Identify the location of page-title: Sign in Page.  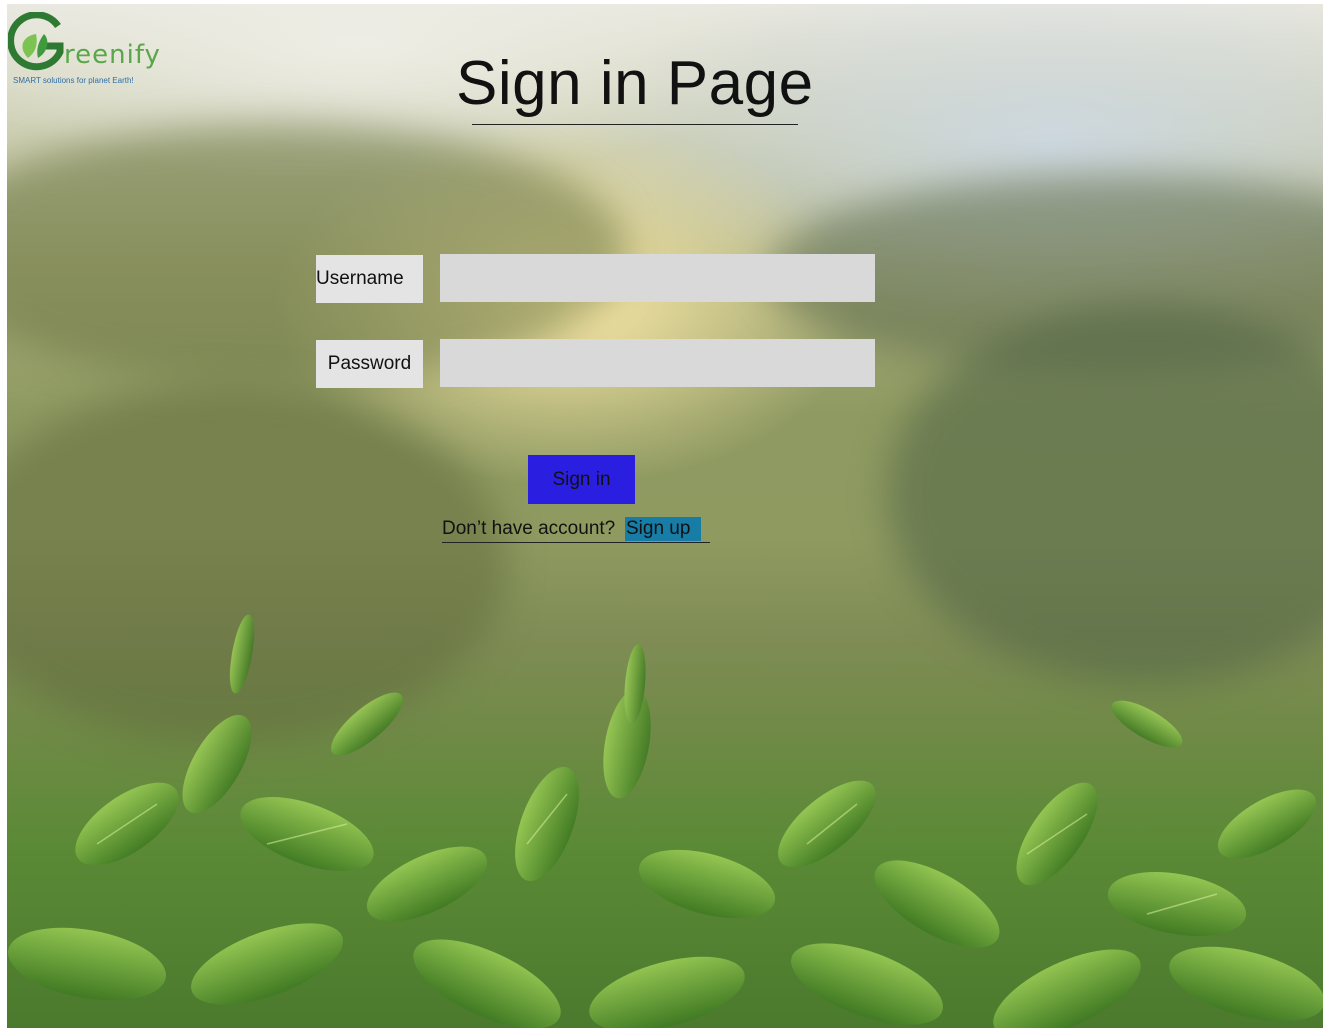
(635, 83).